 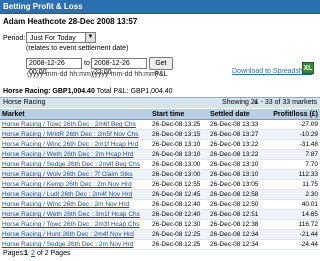 What do you see at coordinates (77, 48) in the screenshot?
I see `period-note: (relates to event settlement date)` at bounding box center [77, 48].